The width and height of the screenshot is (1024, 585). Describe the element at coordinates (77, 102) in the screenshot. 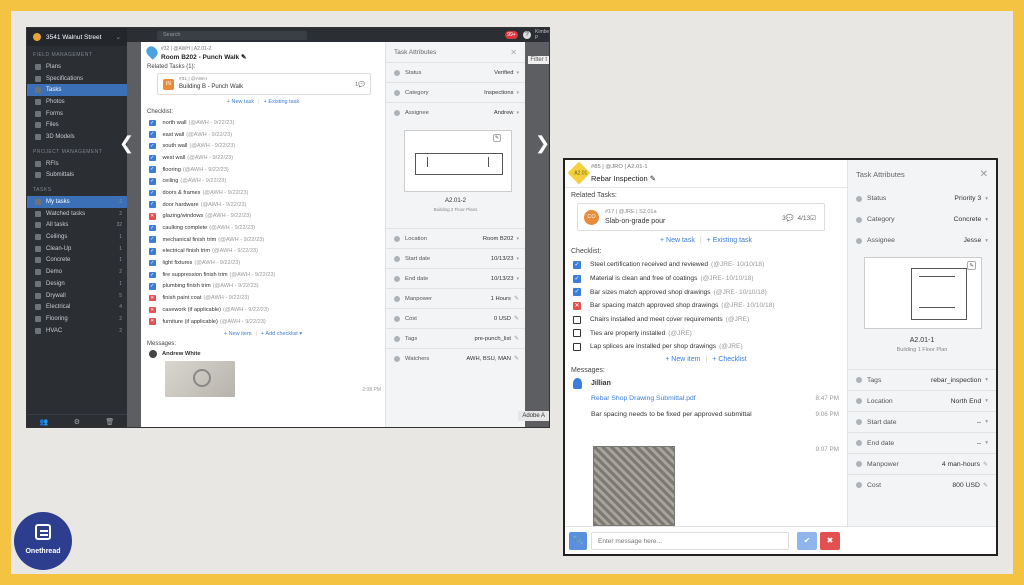

I see `sidebar-item: Photos` at that location.